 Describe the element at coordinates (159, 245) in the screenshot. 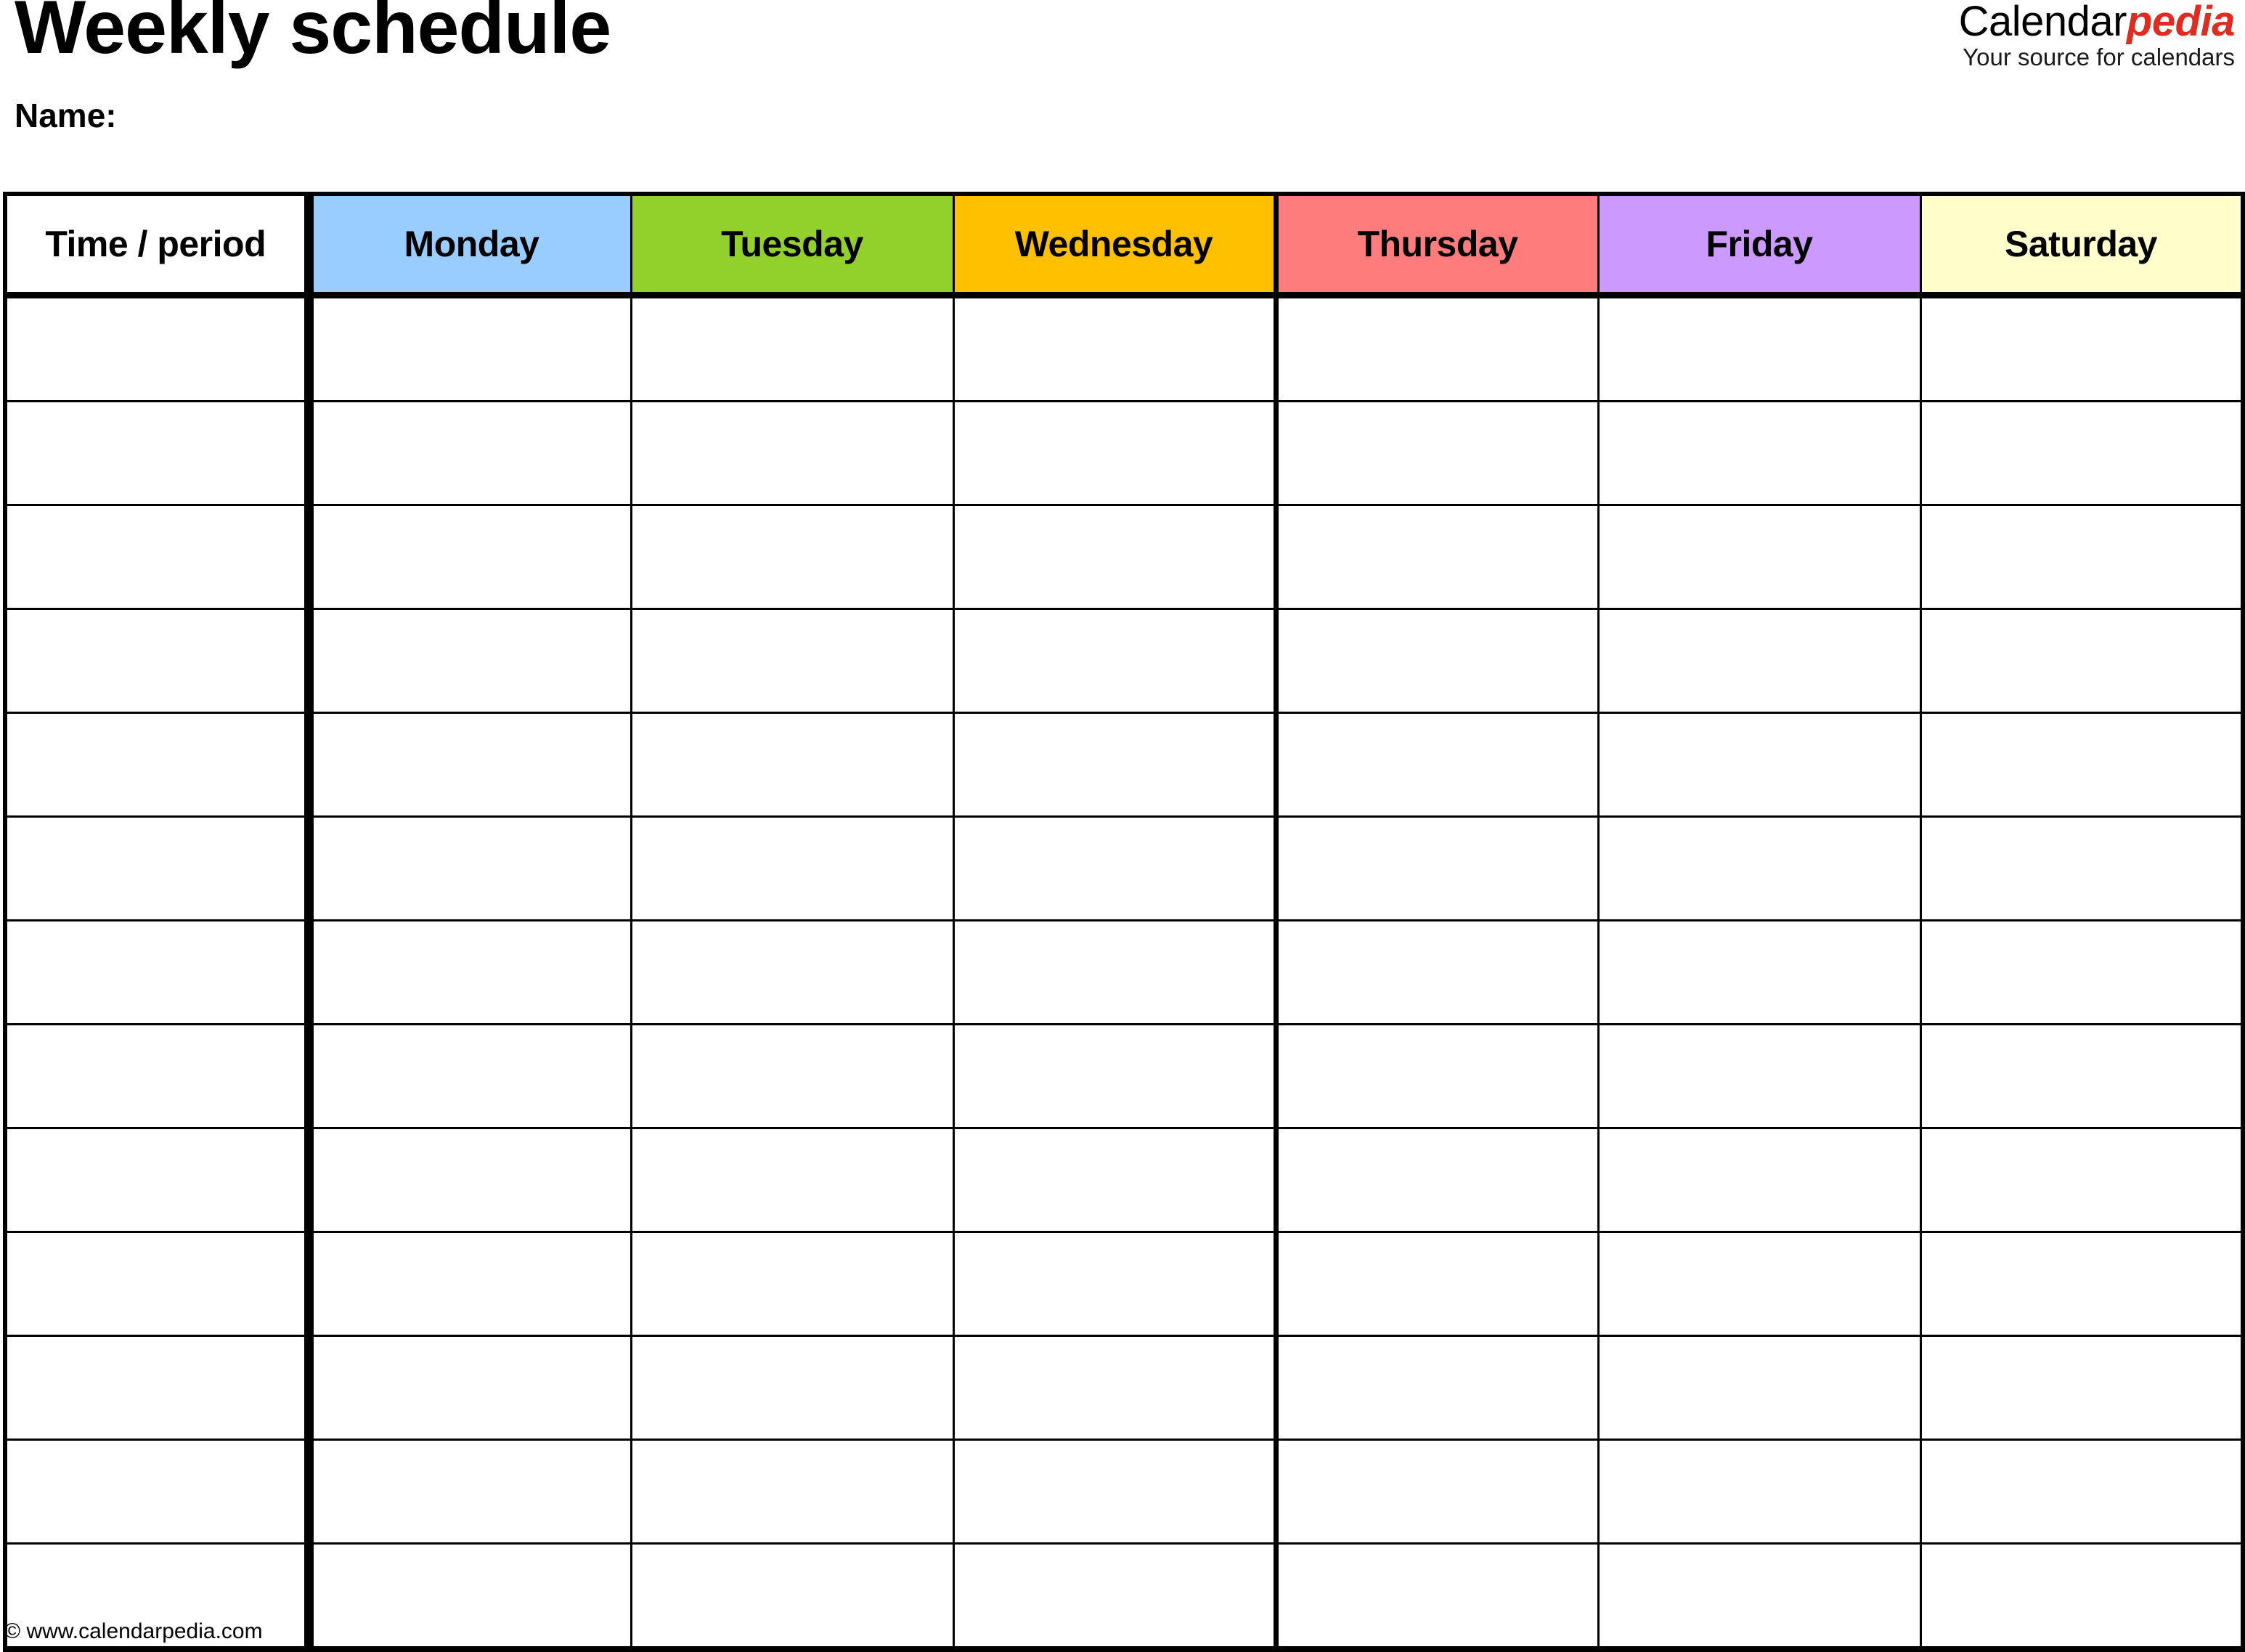

I see `column-header-time: Time / period` at that location.